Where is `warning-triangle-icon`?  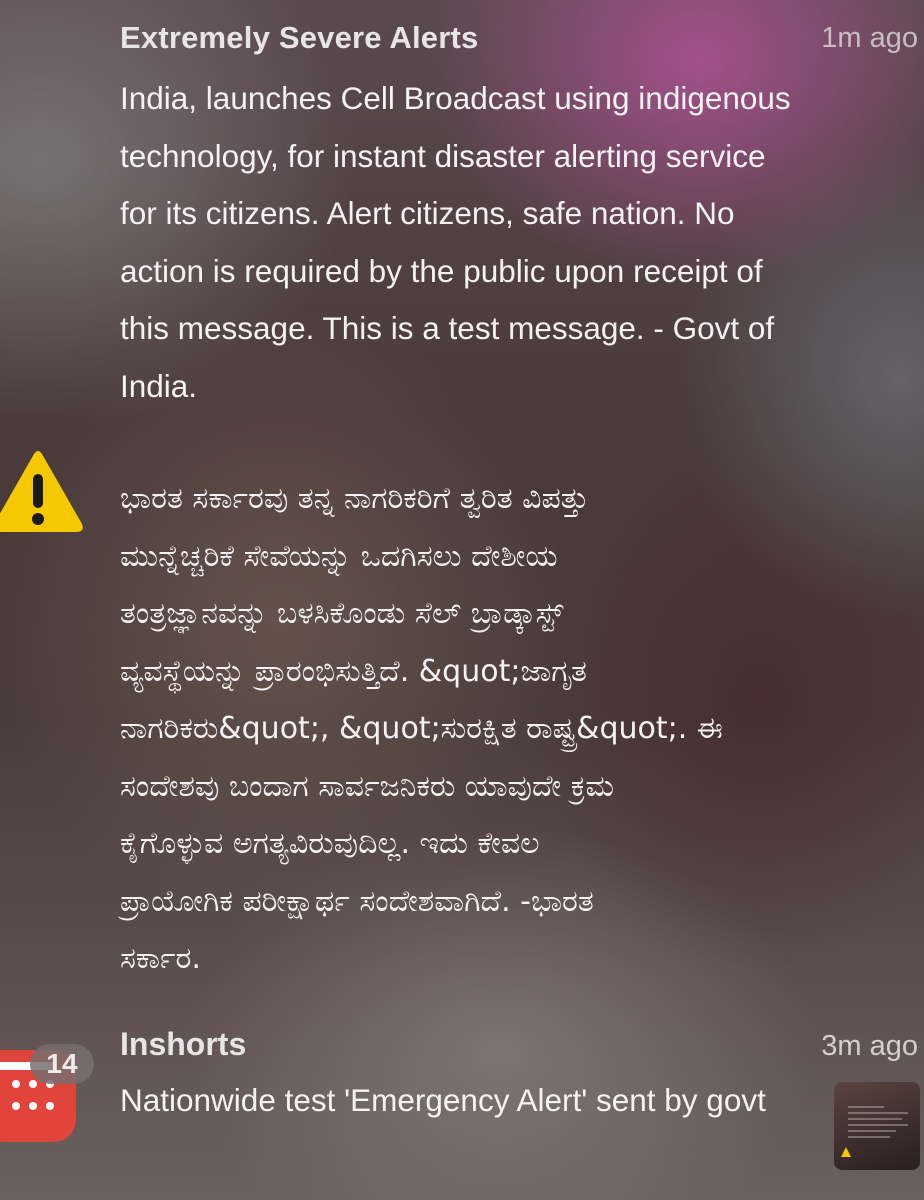 warning-triangle-icon is located at coordinates (41, 491).